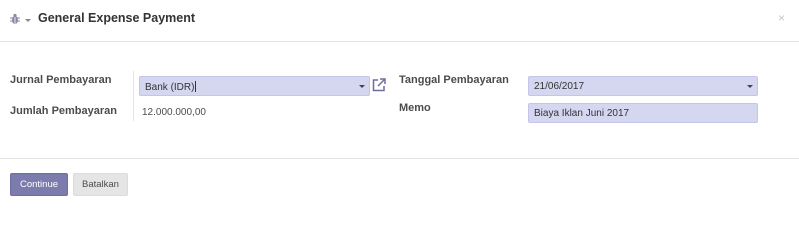 The height and width of the screenshot is (240, 799). What do you see at coordinates (399, 158) in the screenshot?
I see `footer-divider` at bounding box center [399, 158].